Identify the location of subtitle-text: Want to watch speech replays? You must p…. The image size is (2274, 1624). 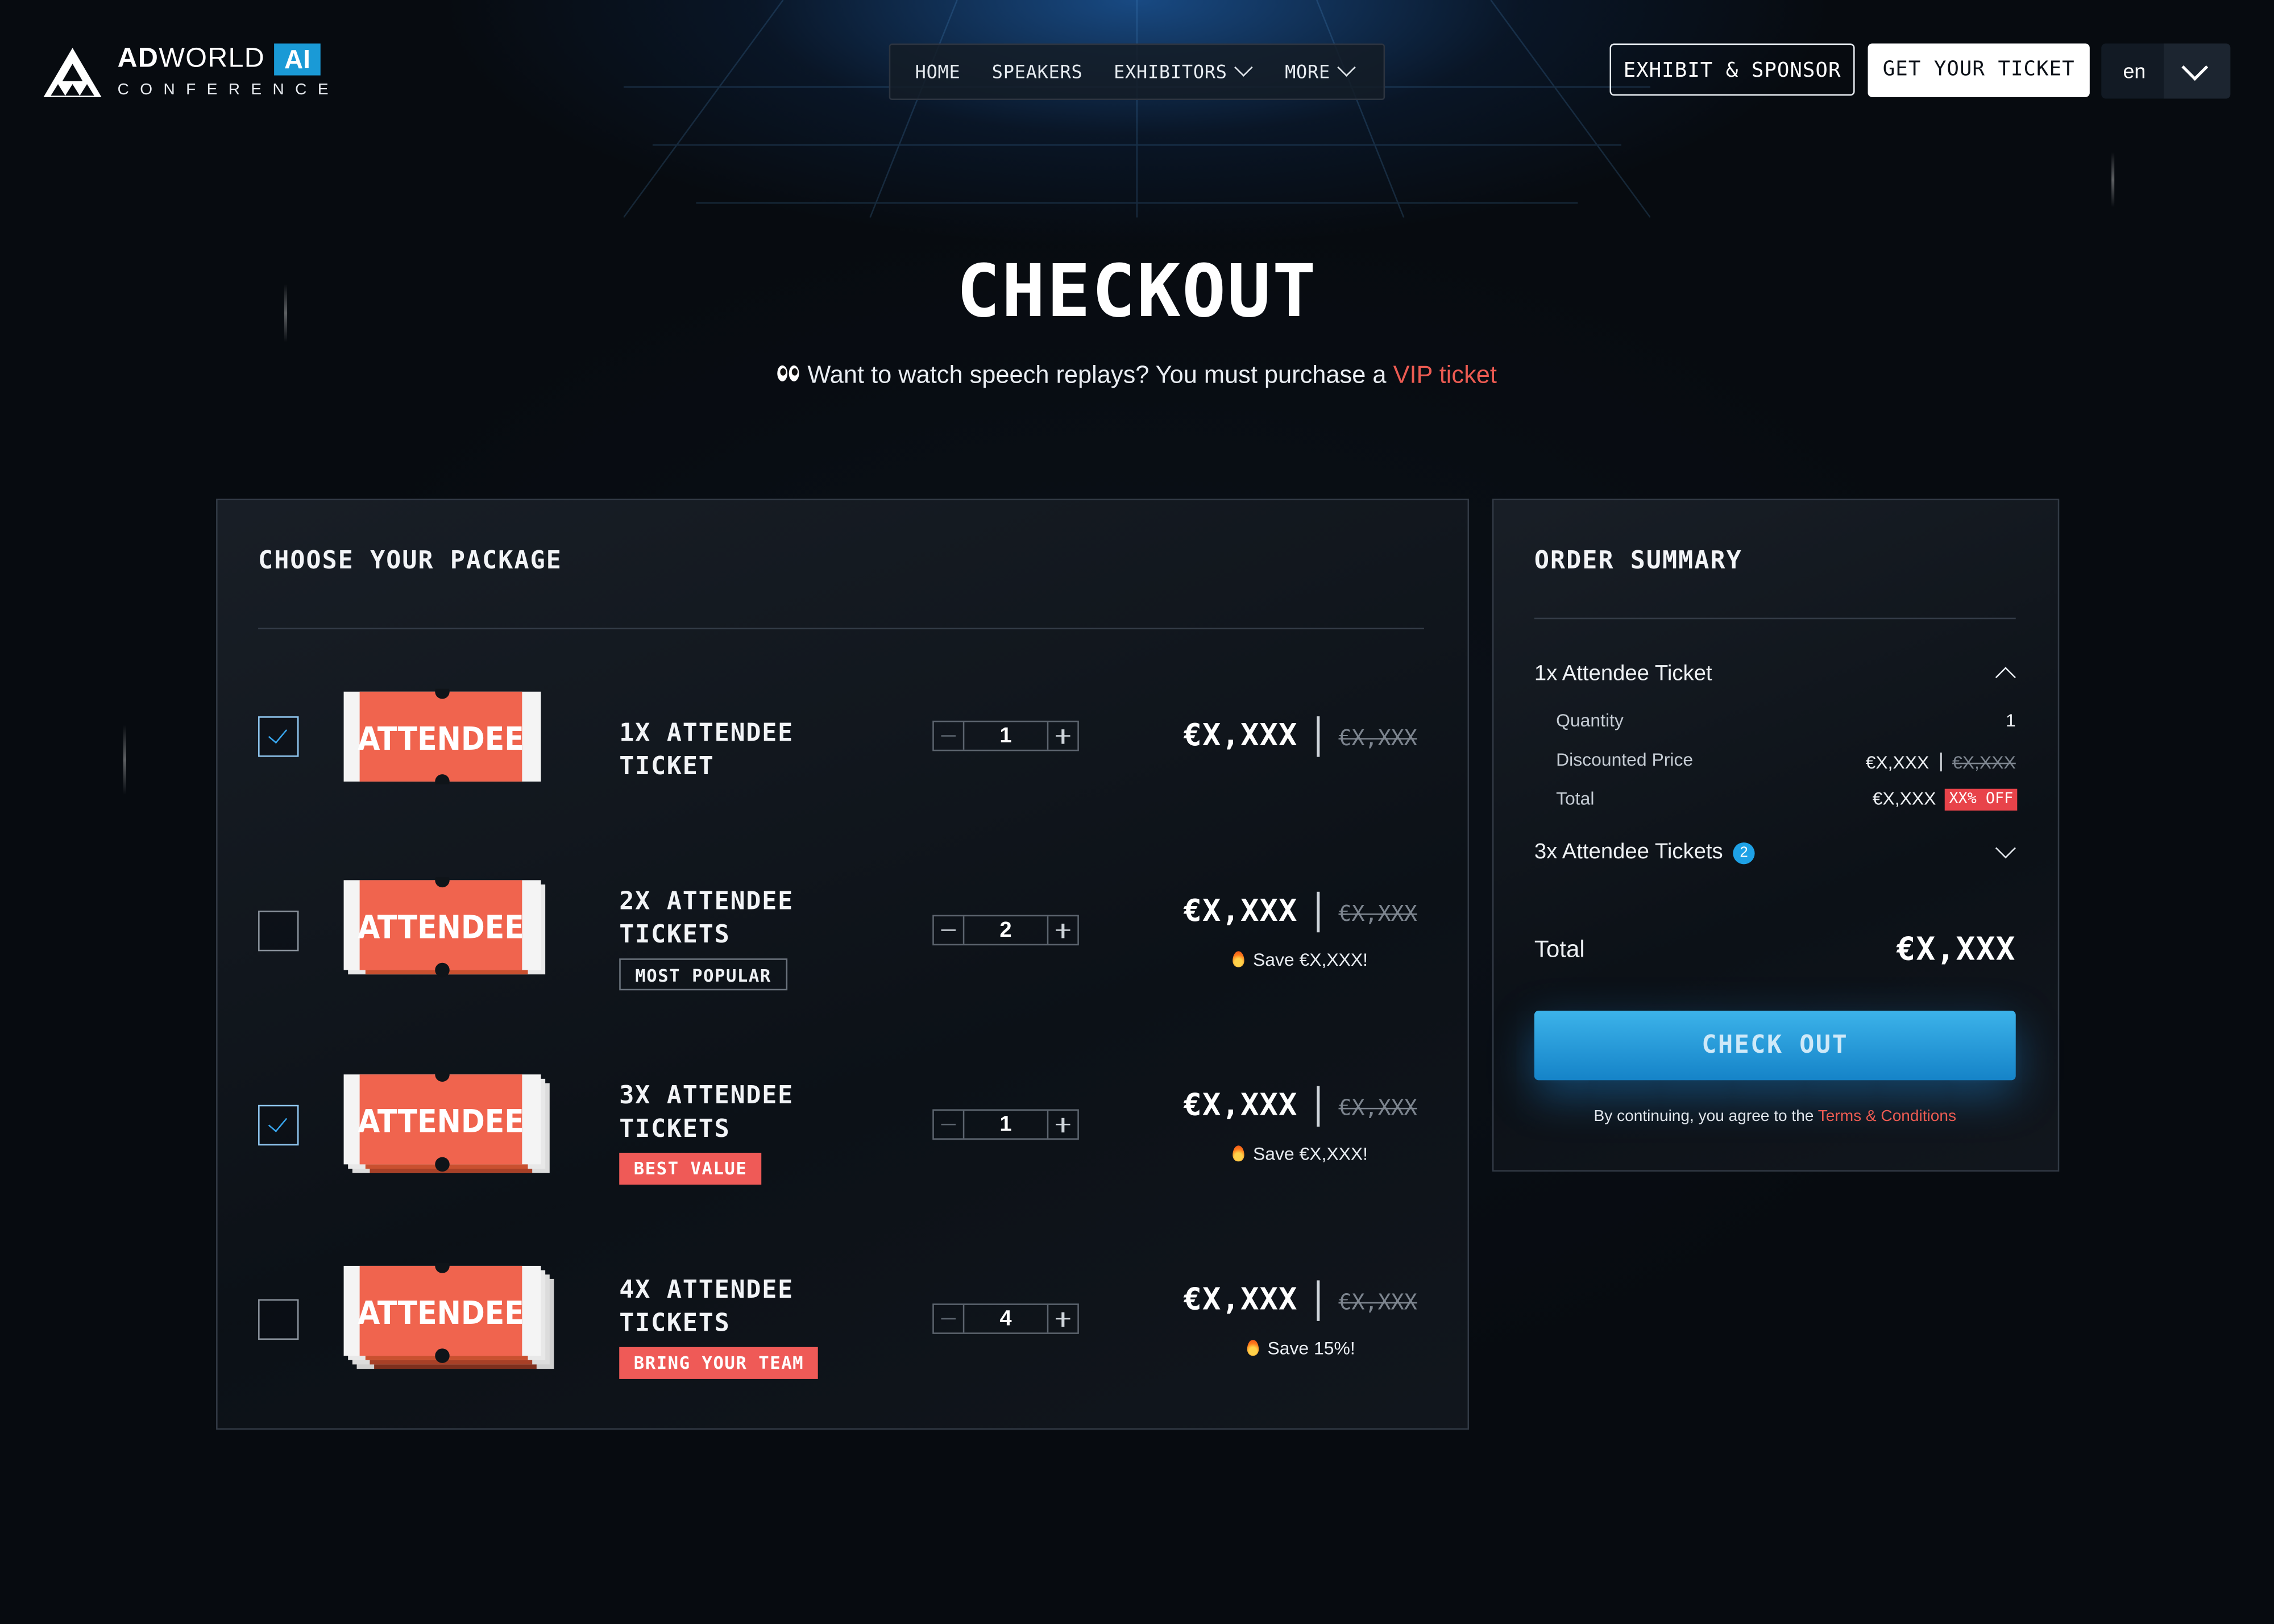
(1097, 375).